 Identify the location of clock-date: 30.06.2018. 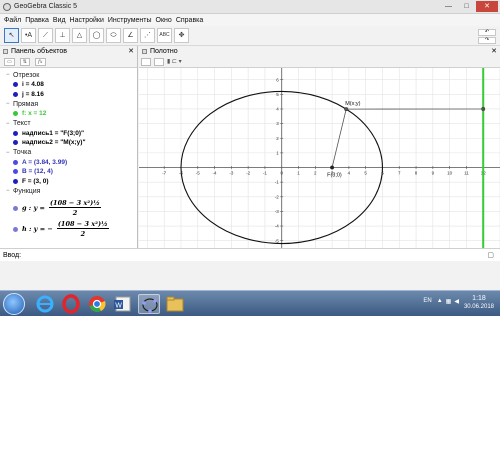
(478, 307).